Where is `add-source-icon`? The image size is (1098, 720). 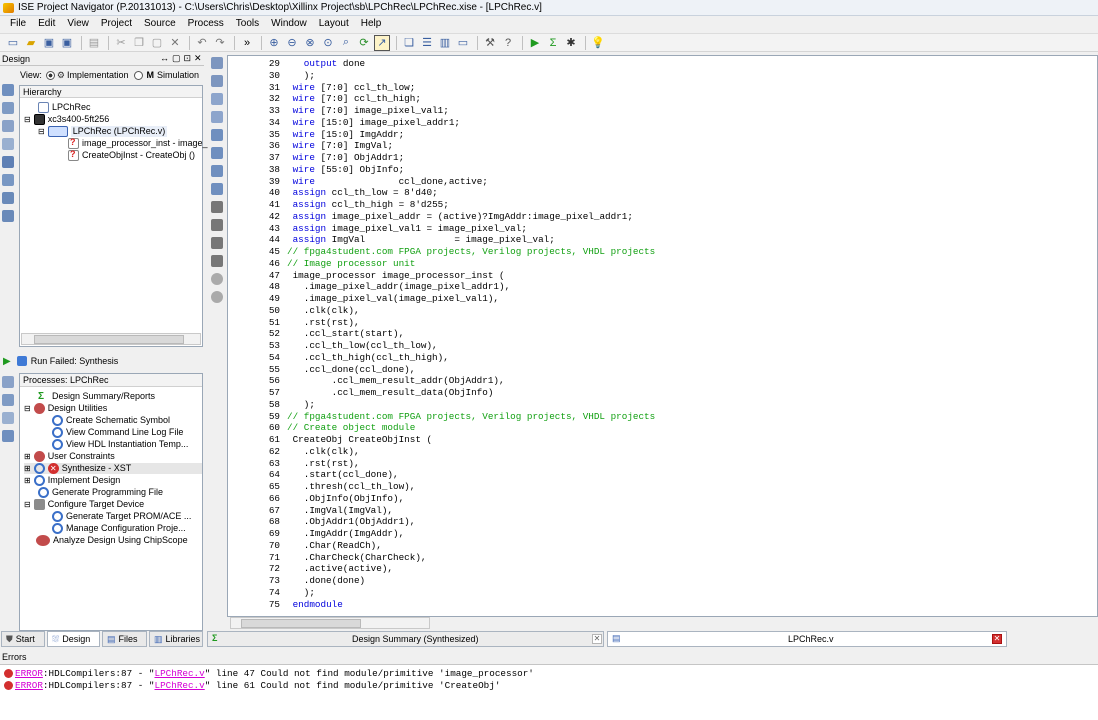 add-source-icon is located at coordinates (8, 90).